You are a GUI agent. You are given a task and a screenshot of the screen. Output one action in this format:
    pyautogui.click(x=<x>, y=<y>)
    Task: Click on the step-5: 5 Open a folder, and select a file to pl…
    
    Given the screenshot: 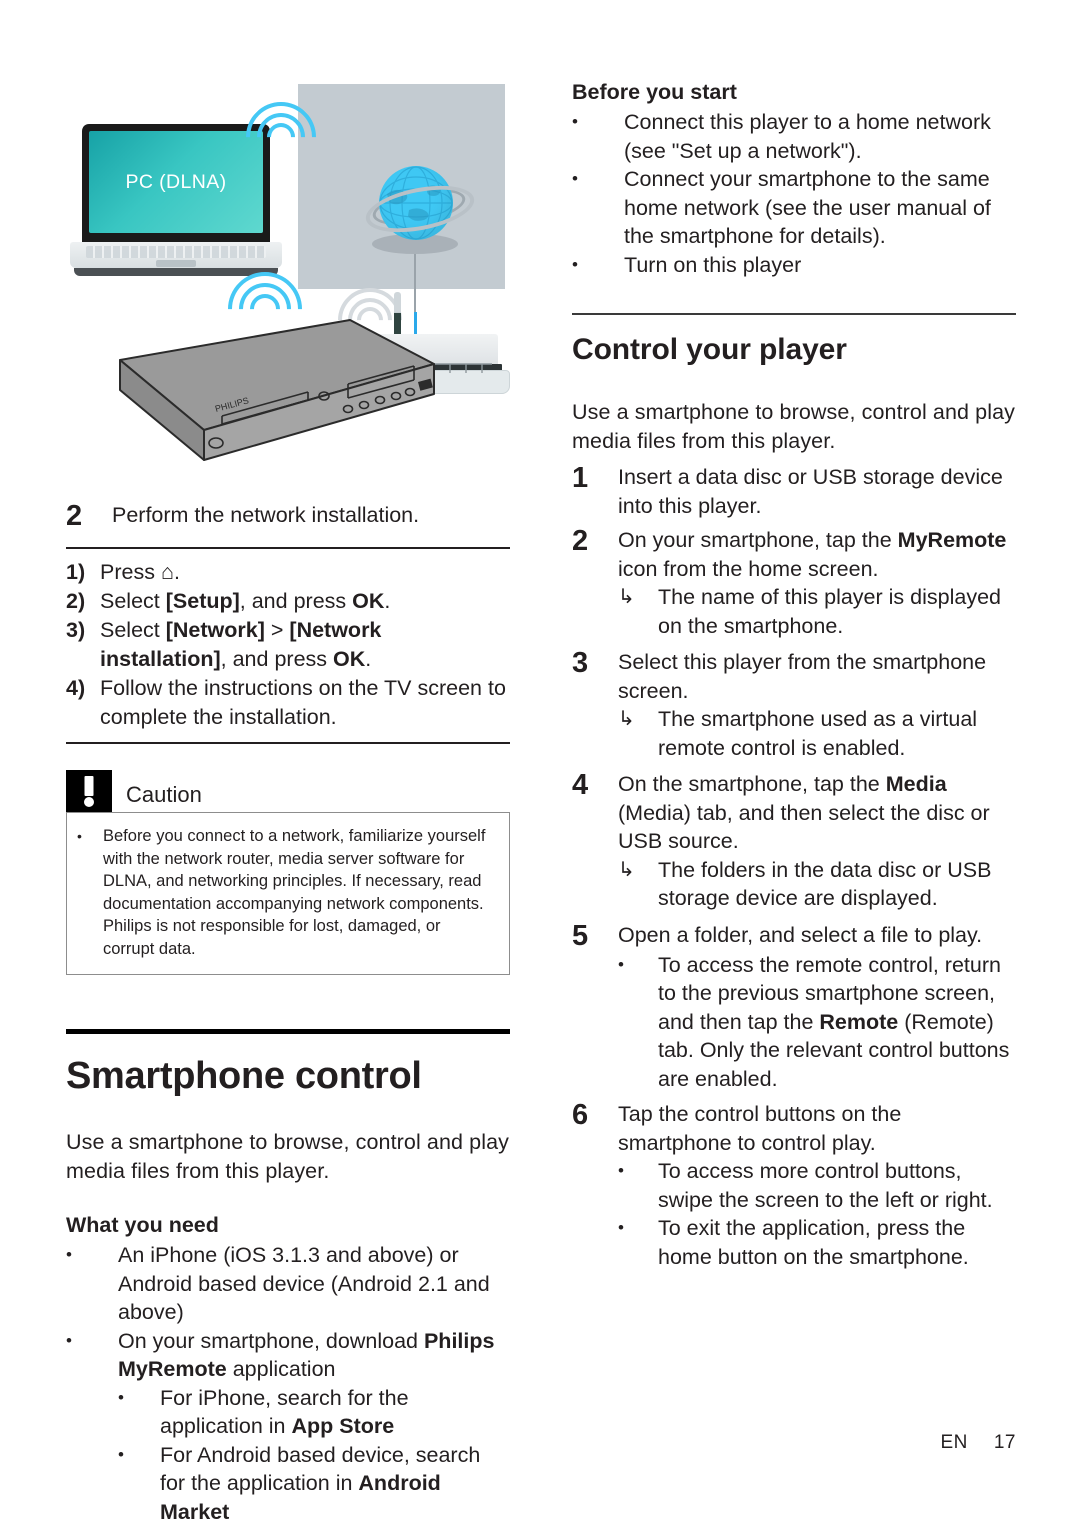 What is the action you would take?
    pyautogui.click(x=794, y=936)
    